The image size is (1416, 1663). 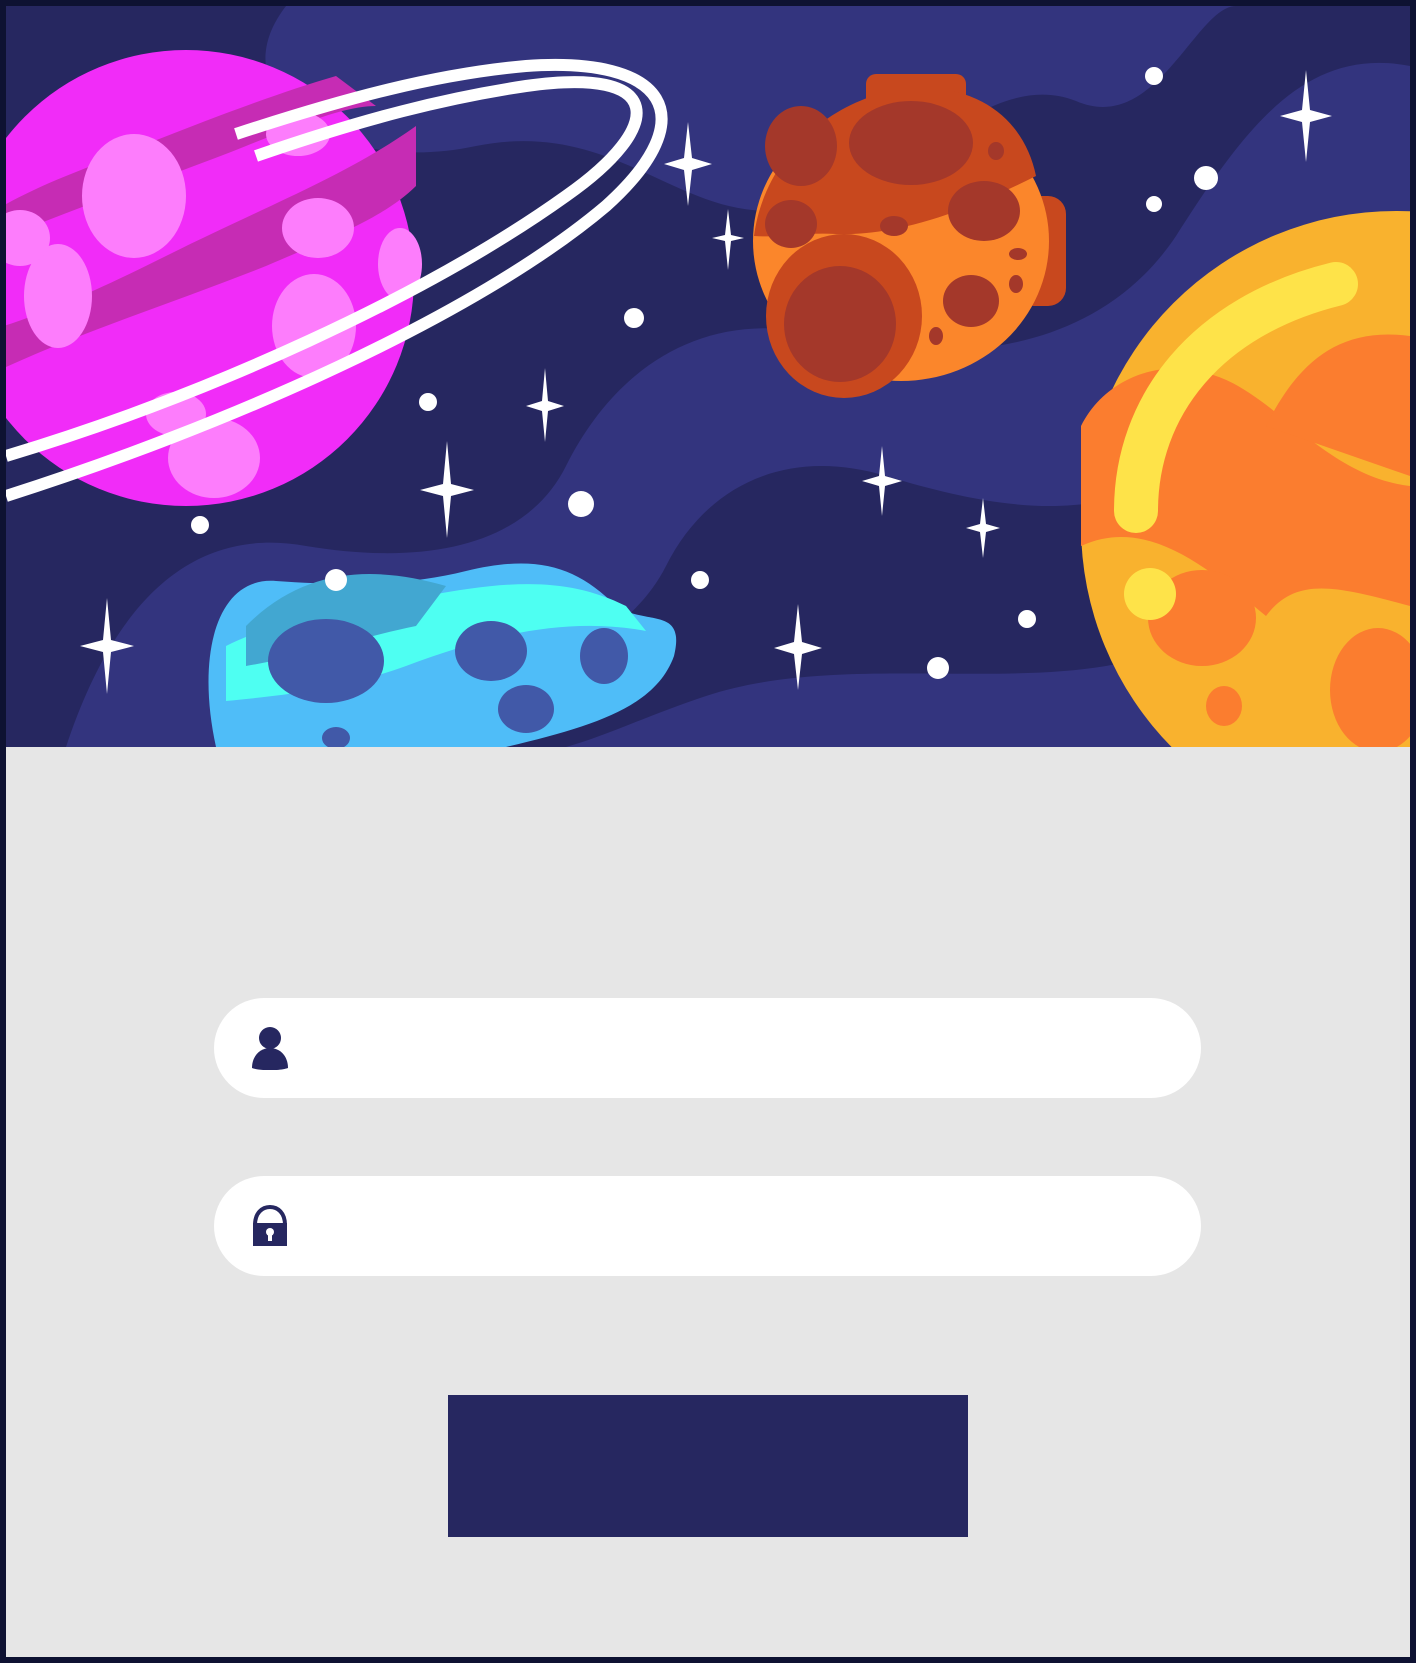 What do you see at coordinates (731, 1226) in the screenshot?
I see `password-input` at bounding box center [731, 1226].